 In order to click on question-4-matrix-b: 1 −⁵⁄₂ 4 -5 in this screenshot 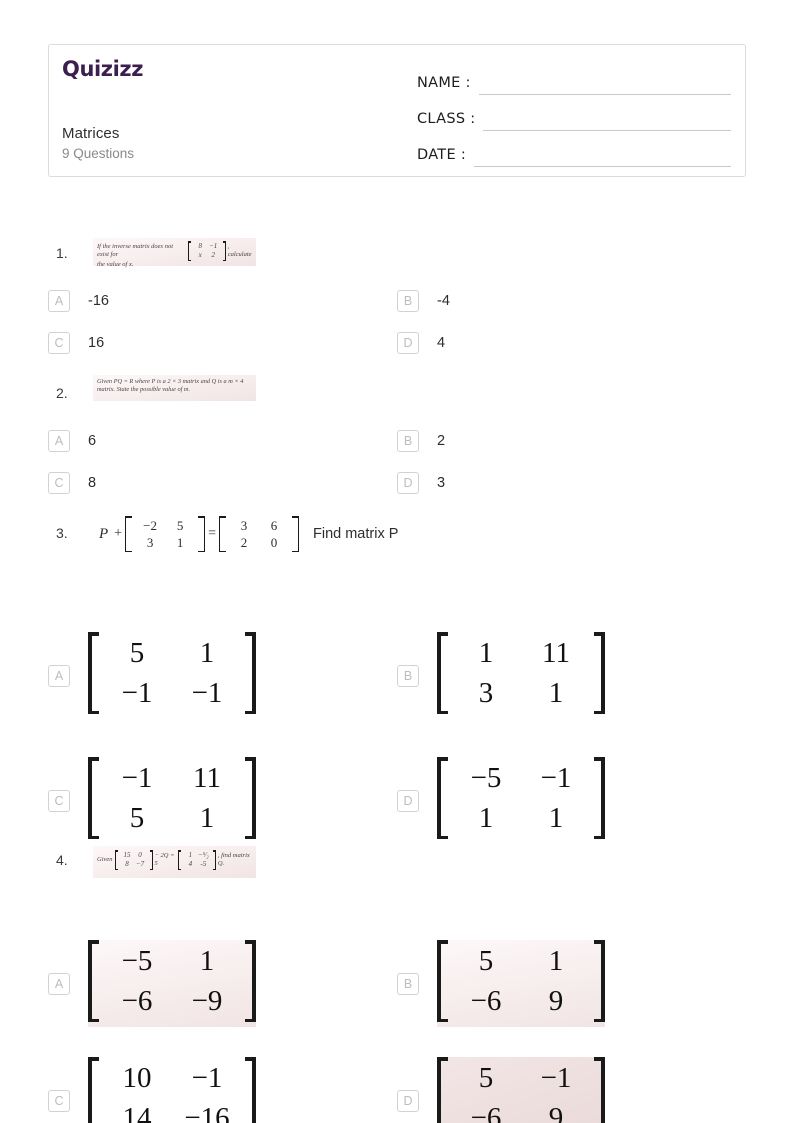, I will do `click(196, 860)`.